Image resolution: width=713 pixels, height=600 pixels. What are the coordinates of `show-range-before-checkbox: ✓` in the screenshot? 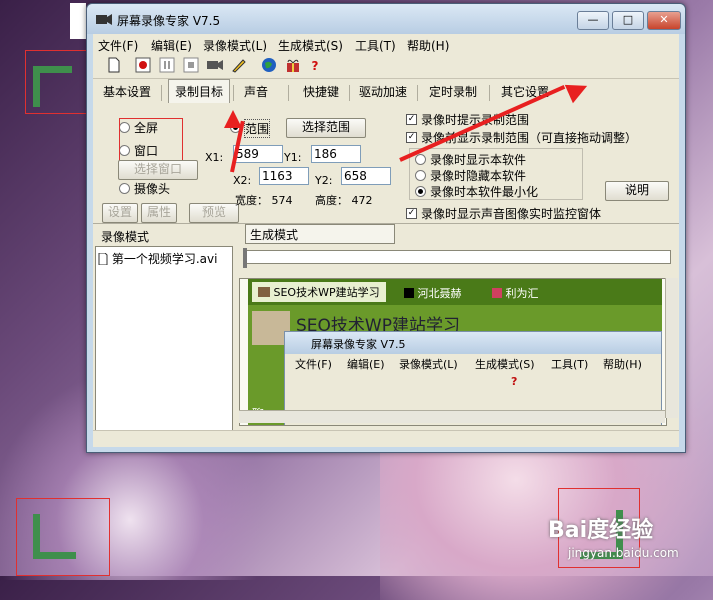 It's located at (411, 137).